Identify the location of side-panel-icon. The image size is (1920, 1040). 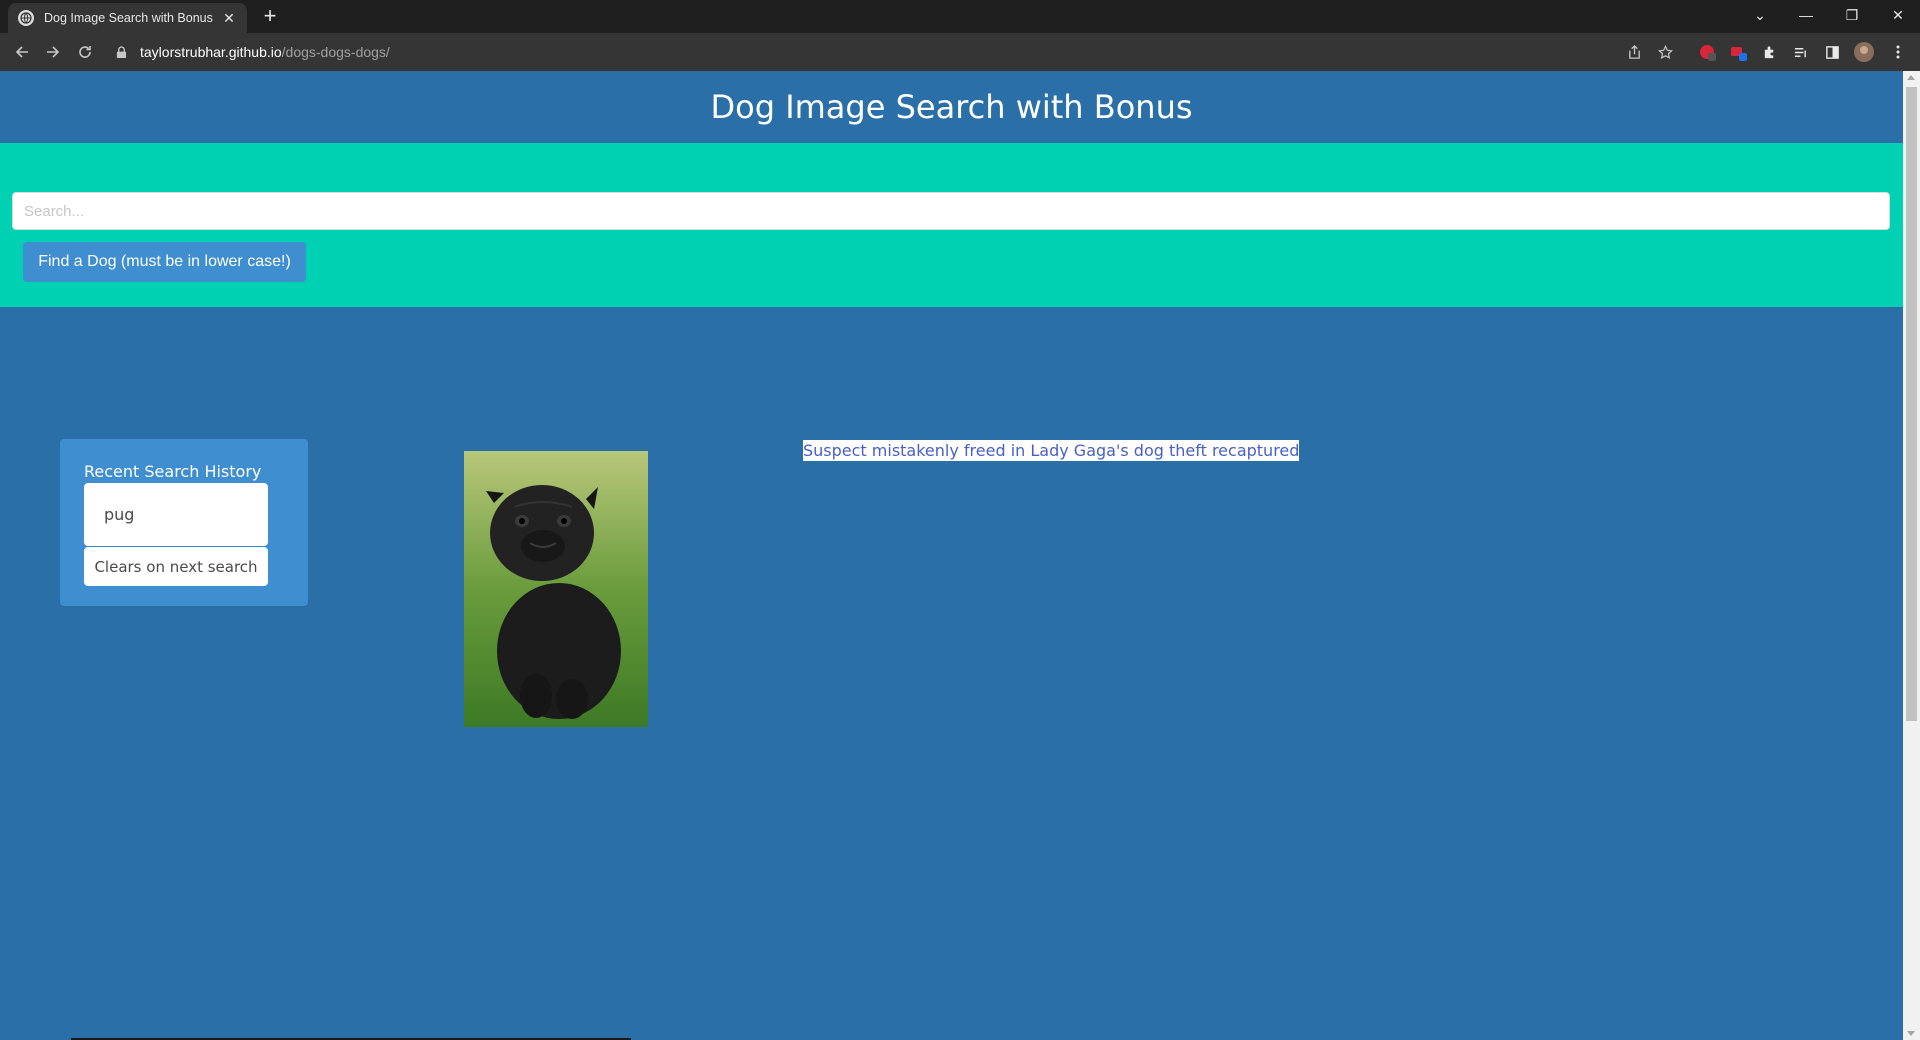
(1832, 52).